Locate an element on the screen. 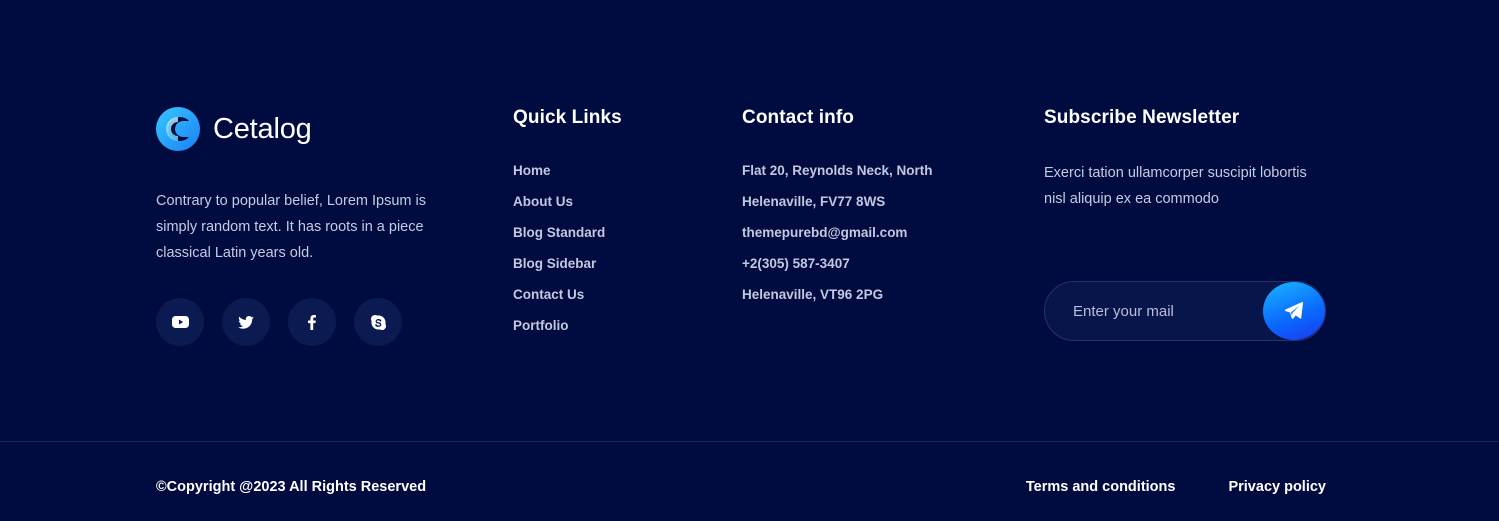 The height and width of the screenshot is (521, 1499). privacy-link: Privacy policy is located at coordinates (1277, 487).